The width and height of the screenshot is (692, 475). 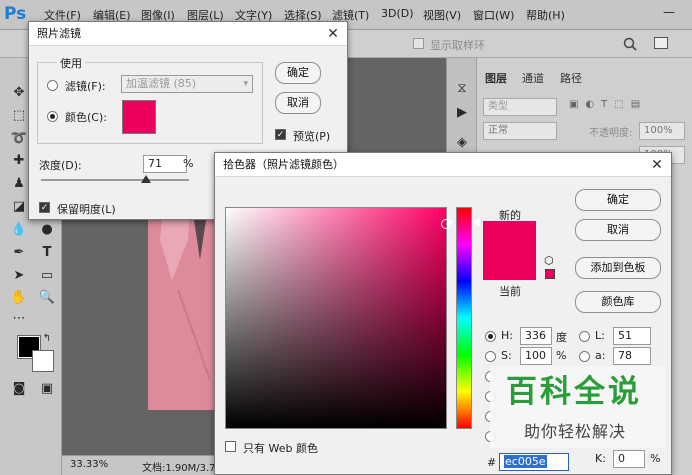 What do you see at coordinates (19, 93) in the screenshot?
I see `move-tool-icon: ✥` at bounding box center [19, 93].